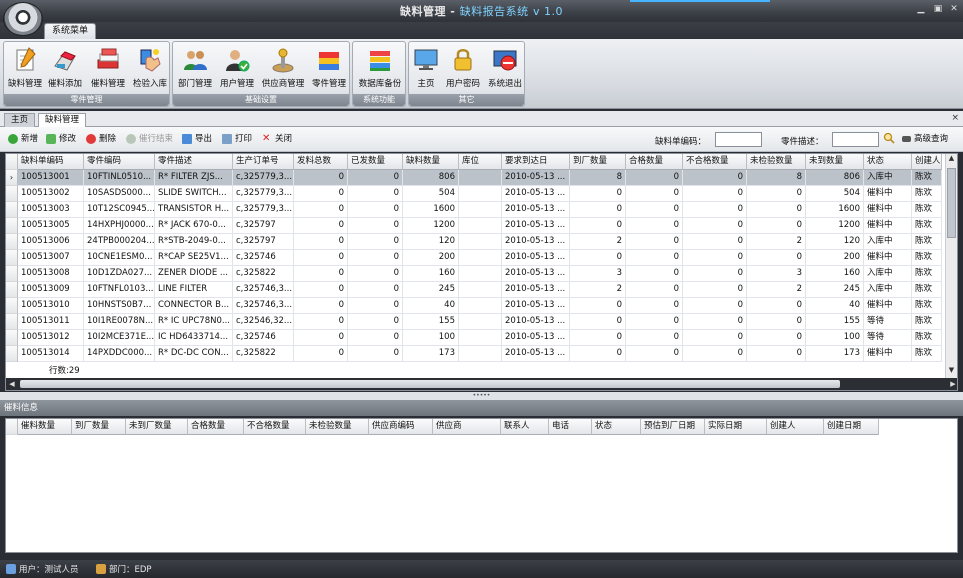 This screenshot has height=578, width=963. What do you see at coordinates (835, 322) in the screenshot?
I see `grid-cell: 155` at bounding box center [835, 322].